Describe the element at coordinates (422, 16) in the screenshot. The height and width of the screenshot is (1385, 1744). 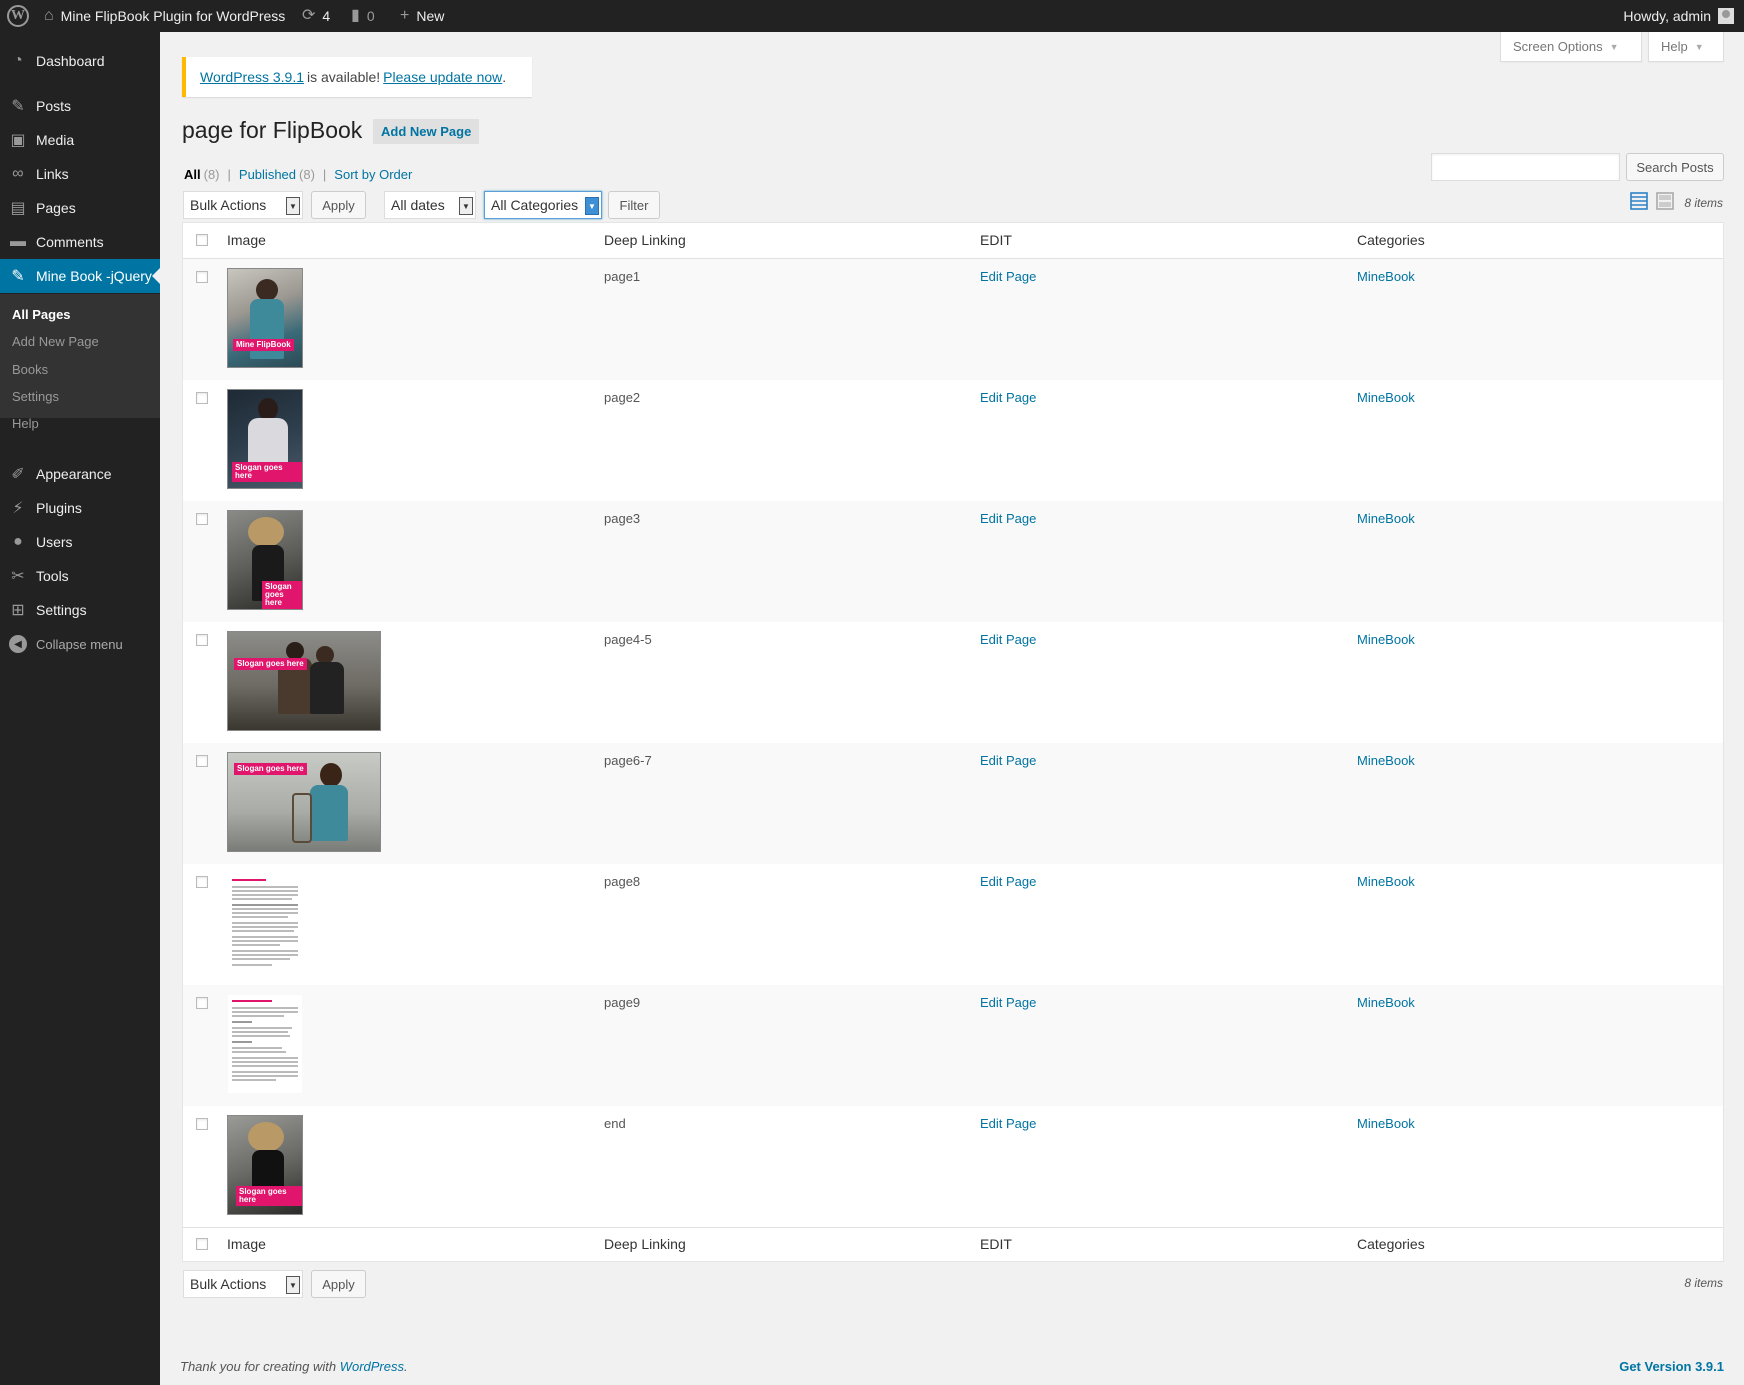
I see `new-content-link: + New` at that location.